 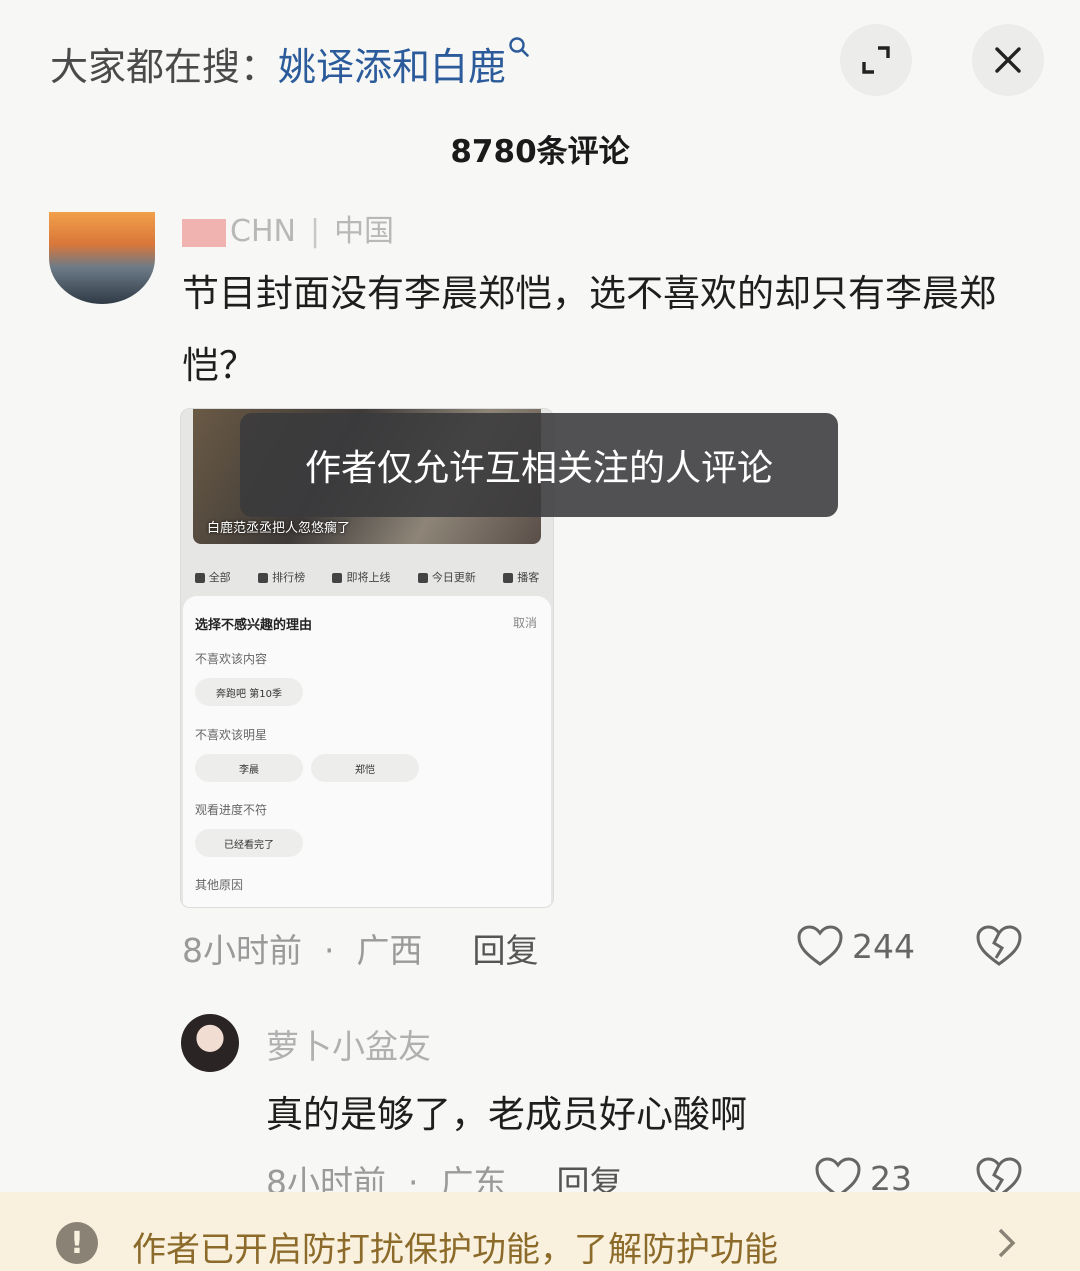 I want to click on sheet-section-label: 观看进度不符, so click(x=231, y=810).